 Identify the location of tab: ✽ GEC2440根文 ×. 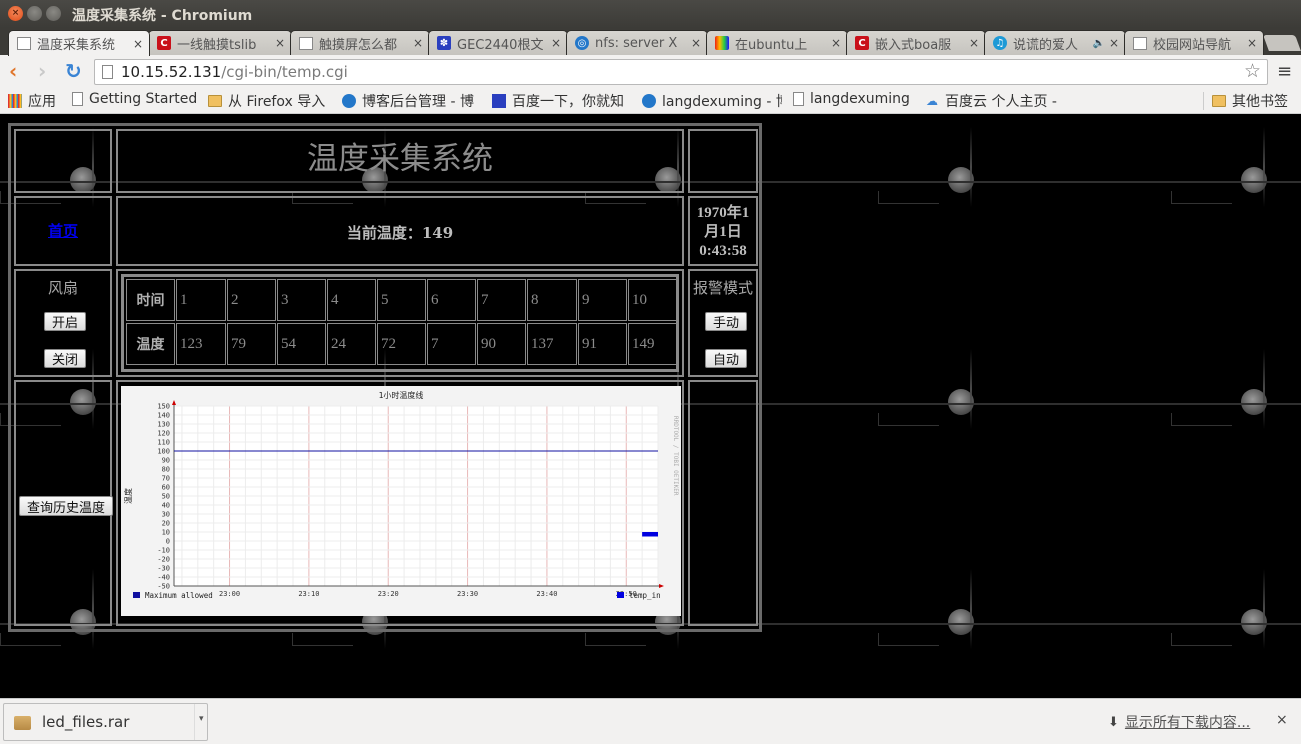
(498, 42).